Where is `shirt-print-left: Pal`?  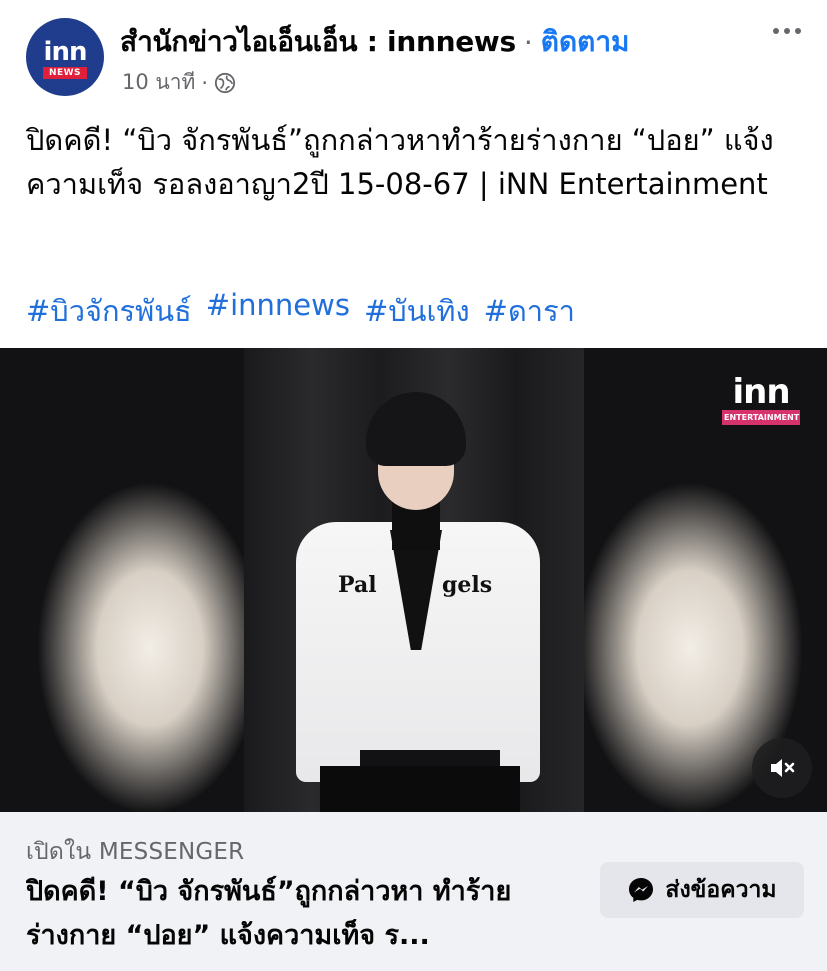
shirt-print-left: Pal is located at coordinates (357, 585).